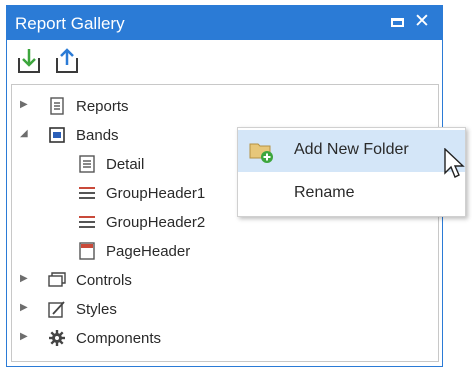 Image resolution: width=472 pixels, height=374 pixels. I want to click on menu-item-rename: Rename, so click(351, 194).